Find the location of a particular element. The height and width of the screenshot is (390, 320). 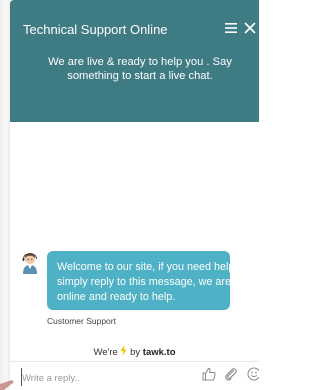

powered-by-line: We're by tawk.to is located at coordinates (134, 351).